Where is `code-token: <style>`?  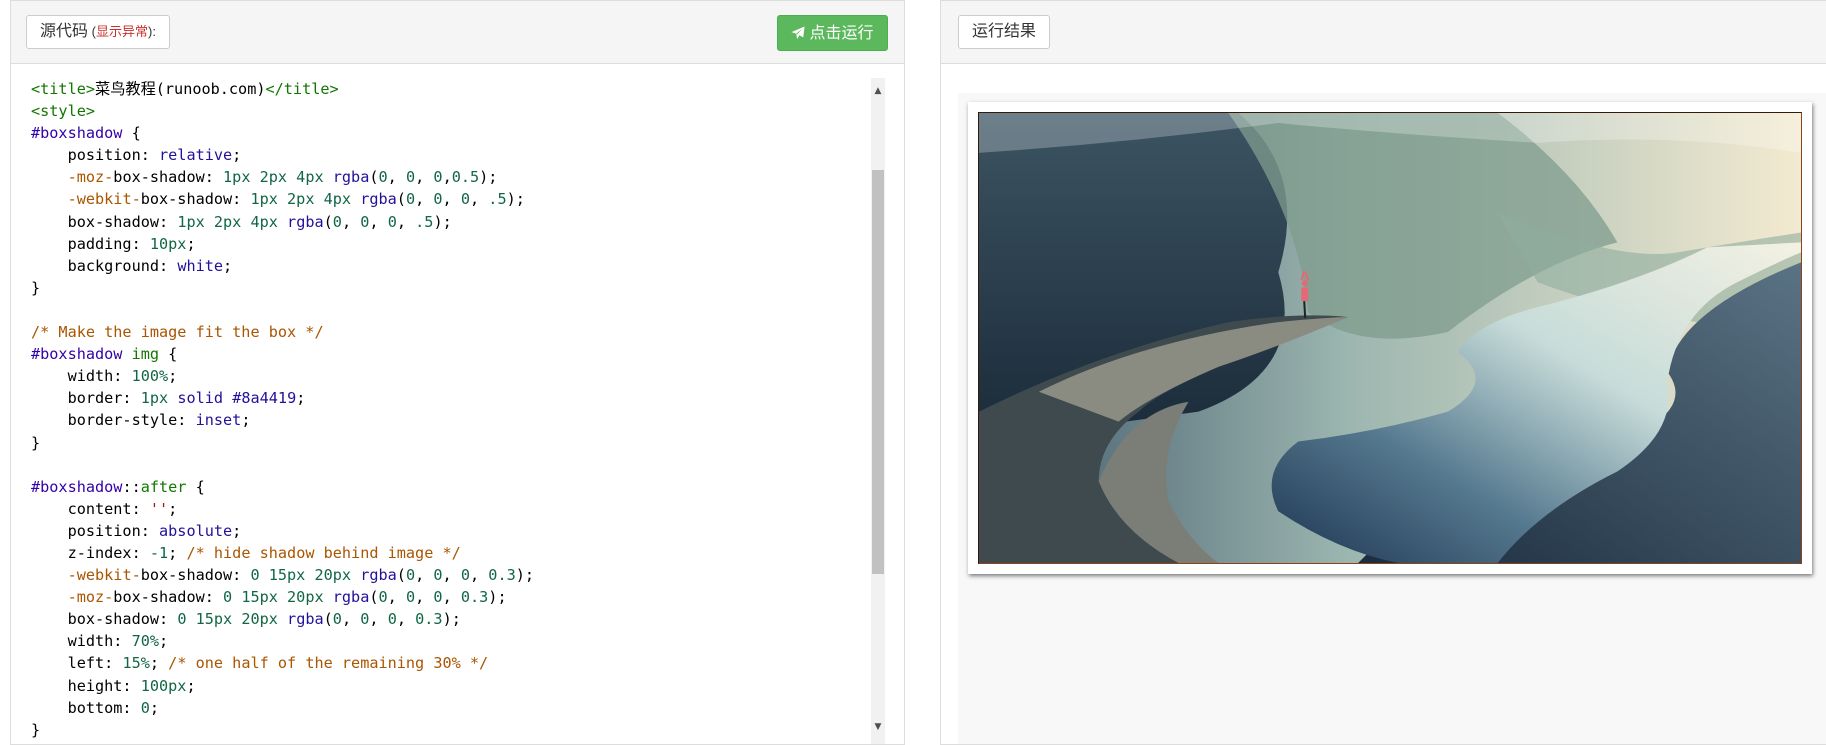 code-token: <style> is located at coordinates (63, 111).